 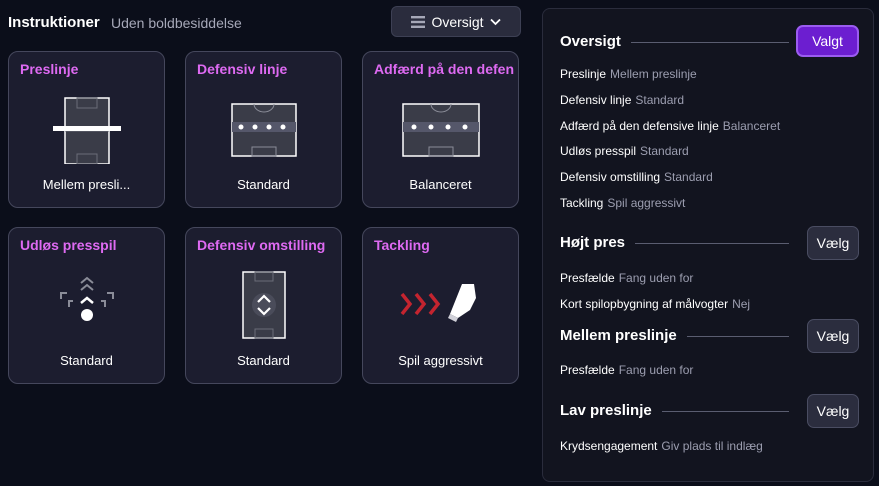 What do you see at coordinates (49, 69) in the screenshot?
I see `card-title: Preslinje` at bounding box center [49, 69].